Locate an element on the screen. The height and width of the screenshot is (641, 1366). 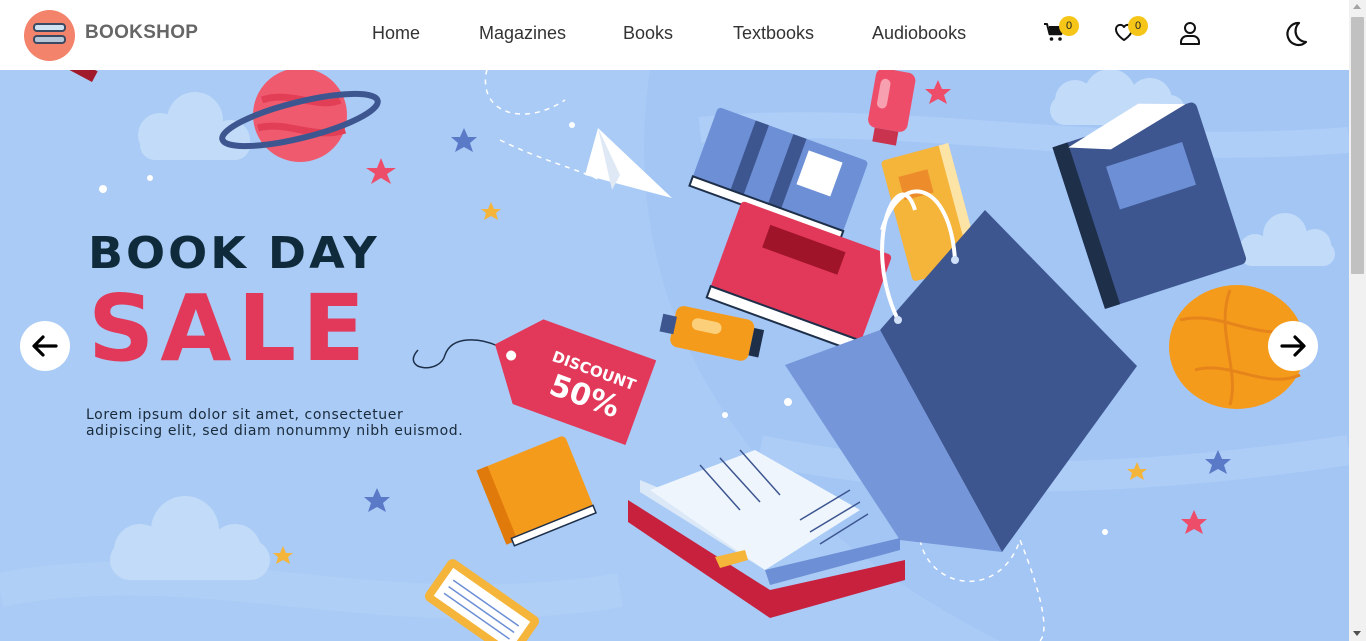
wishlist-button: 0 is located at coordinates (1130, 32).